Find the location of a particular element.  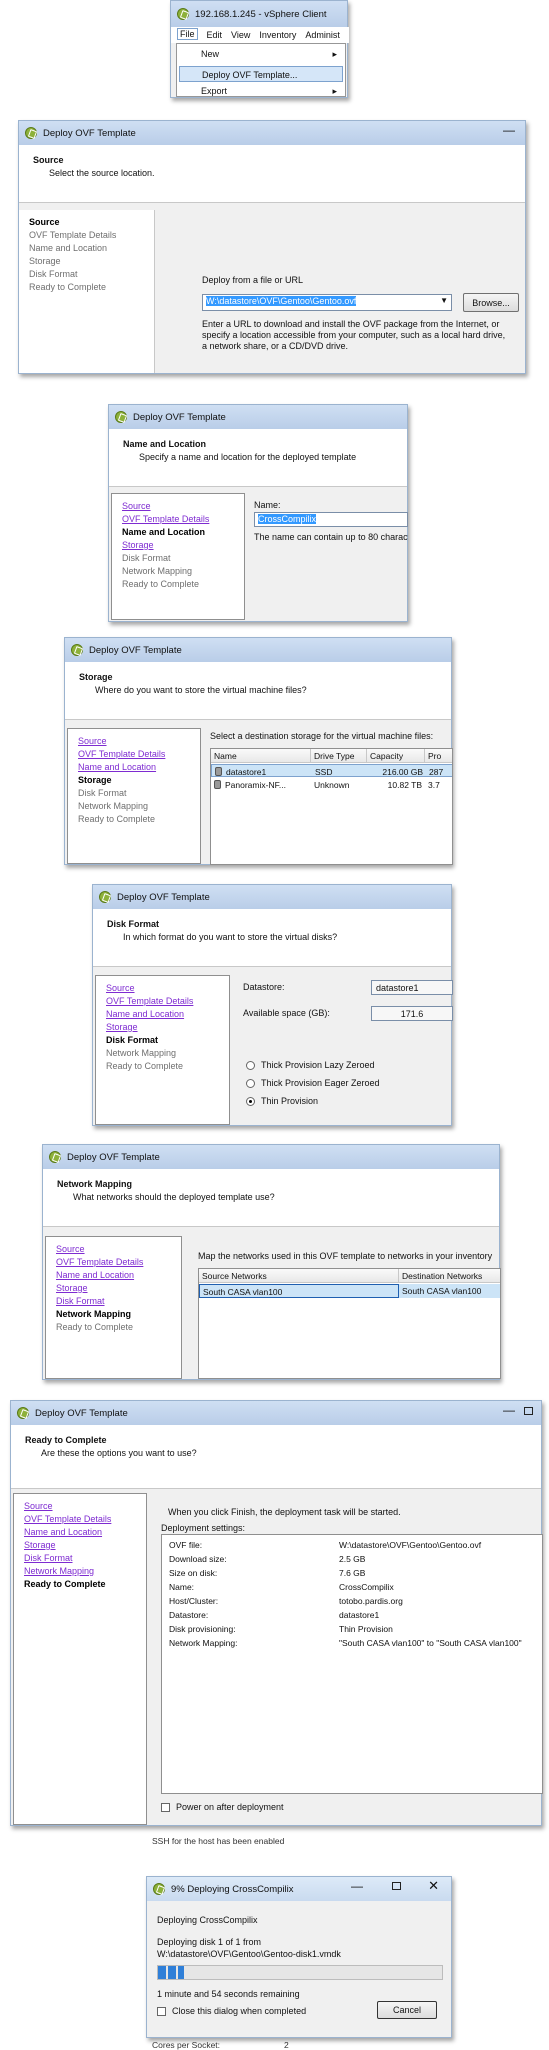

col-header-pro: Pro is located at coordinates (438, 756).